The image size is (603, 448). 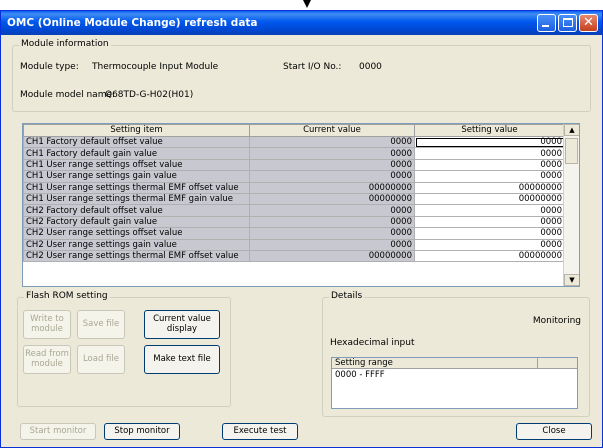 I want to click on setting-range-list: Setting range 0000 - FFFF, so click(x=454, y=383).